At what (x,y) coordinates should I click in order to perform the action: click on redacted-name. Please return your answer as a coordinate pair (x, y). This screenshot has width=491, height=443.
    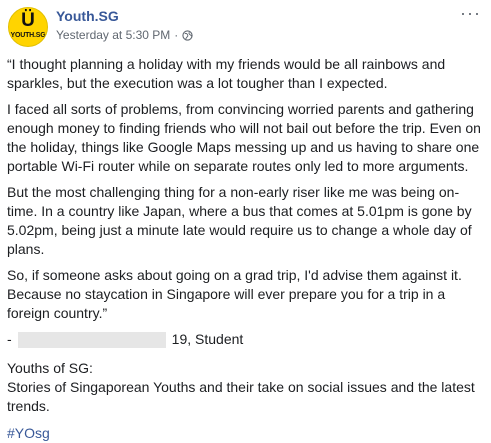
    Looking at the image, I should click on (91, 339).